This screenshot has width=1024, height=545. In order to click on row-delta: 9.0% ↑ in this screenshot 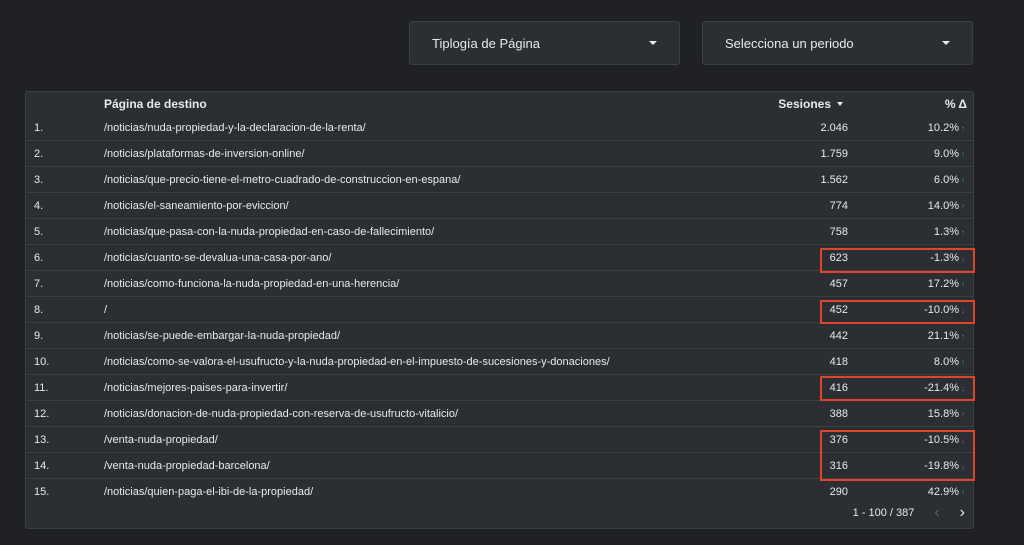, I will do `click(949, 154)`.